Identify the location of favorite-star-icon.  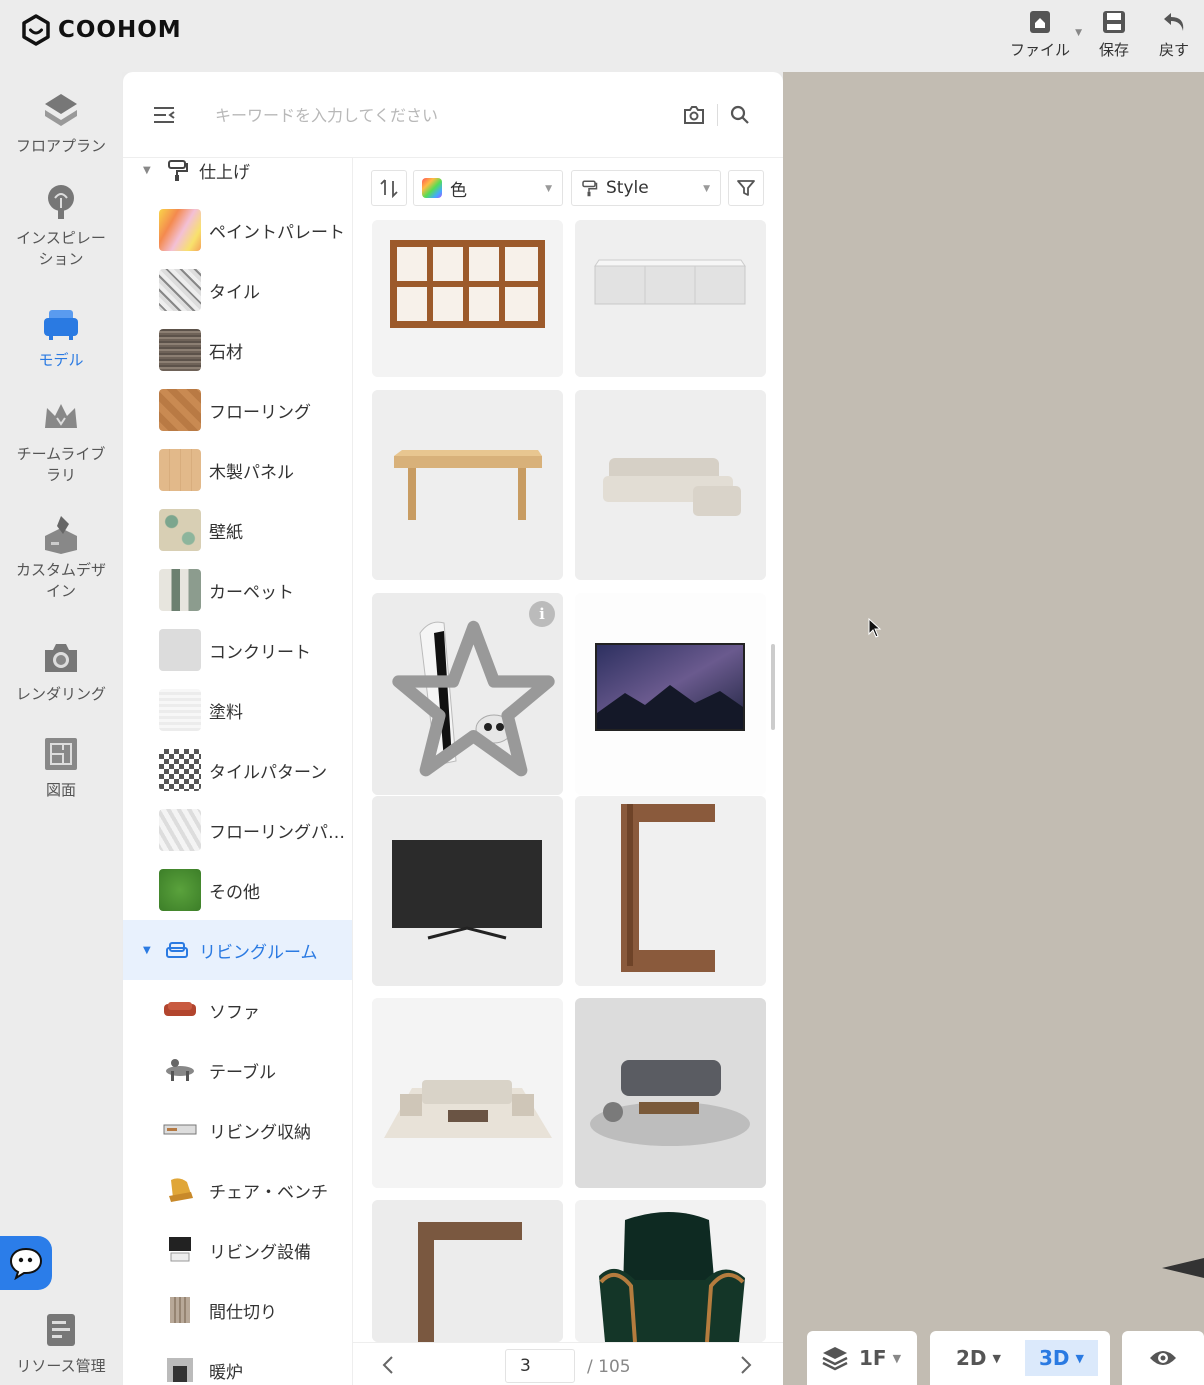
(470, 698).